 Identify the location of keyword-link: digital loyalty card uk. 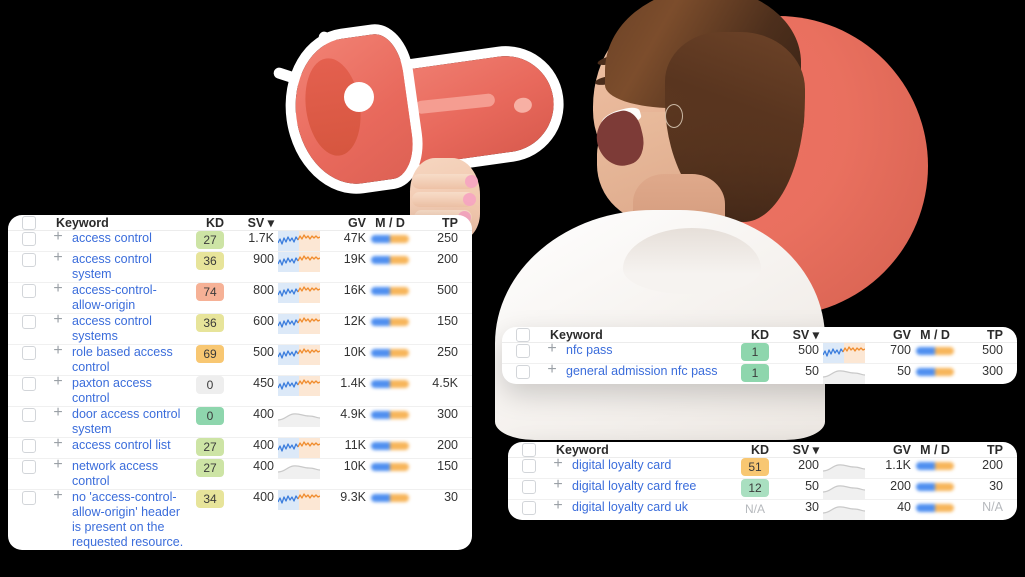
(651, 507).